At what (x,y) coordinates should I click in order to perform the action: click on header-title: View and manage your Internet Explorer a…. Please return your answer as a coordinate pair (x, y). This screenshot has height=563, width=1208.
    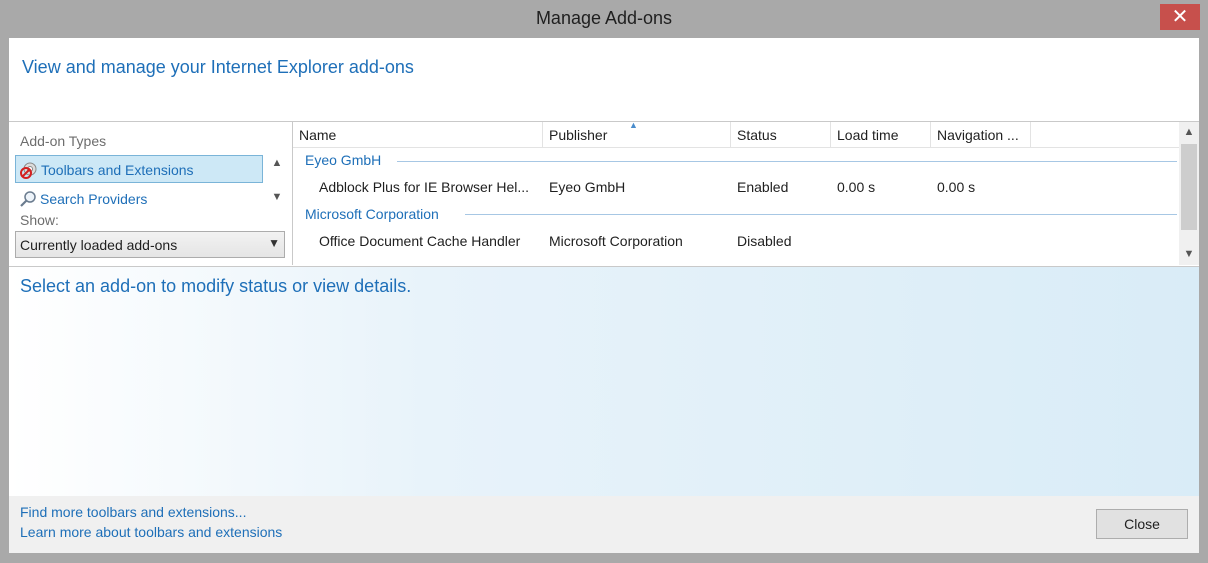
    Looking at the image, I should click on (218, 67).